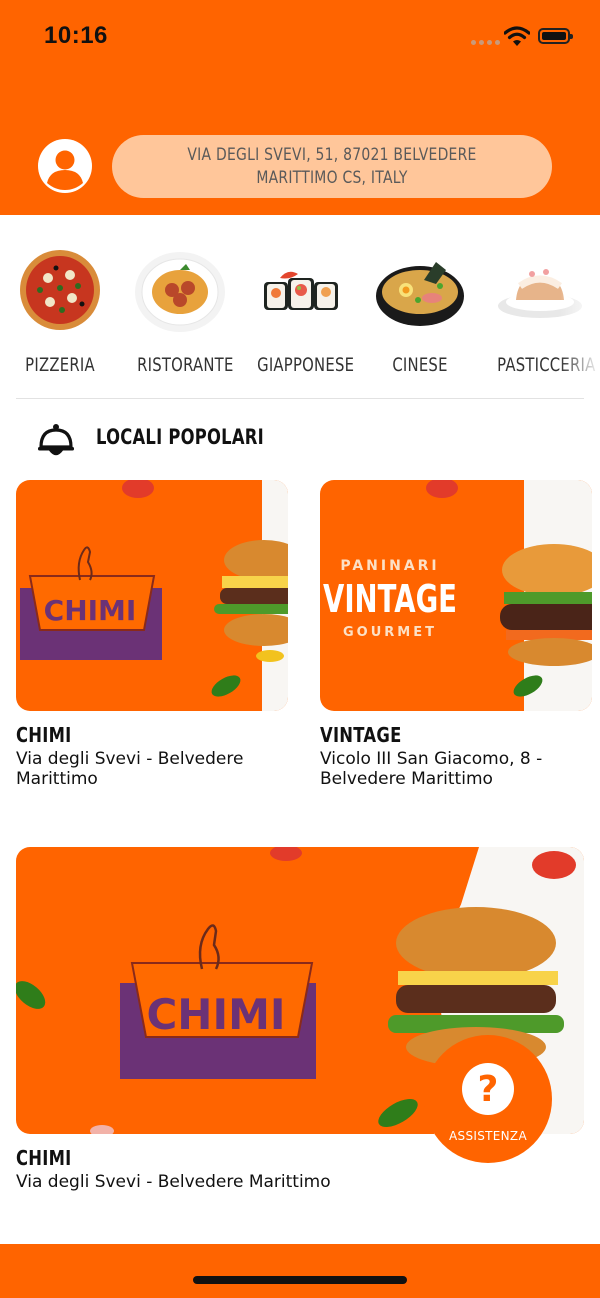  What do you see at coordinates (390, 632) in the screenshot?
I see `logo-bottom-text: GOURMET` at bounding box center [390, 632].